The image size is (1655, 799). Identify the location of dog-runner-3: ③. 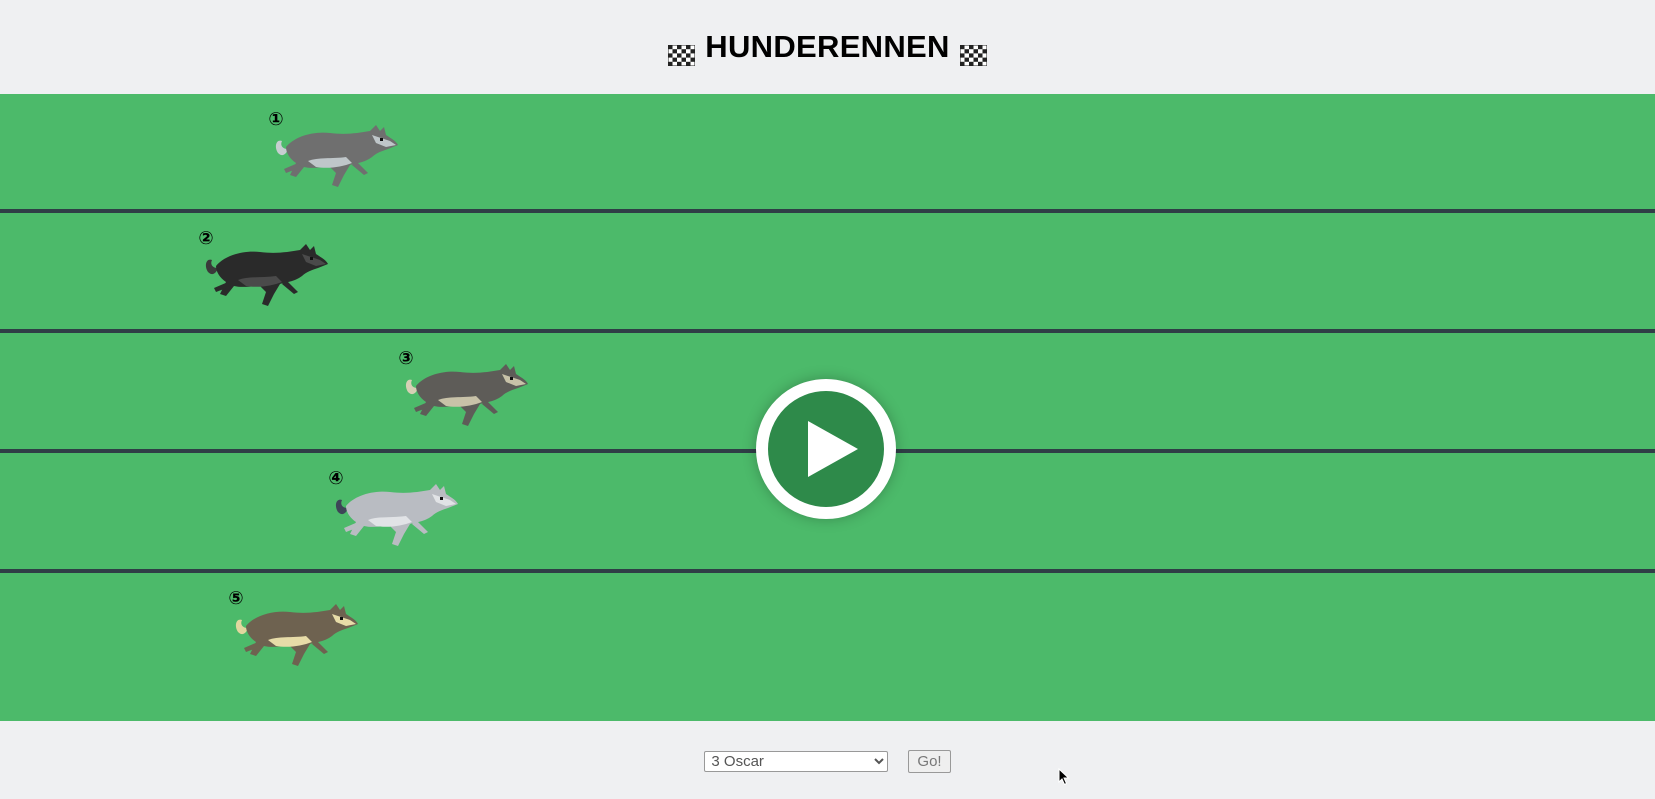
(466, 396).